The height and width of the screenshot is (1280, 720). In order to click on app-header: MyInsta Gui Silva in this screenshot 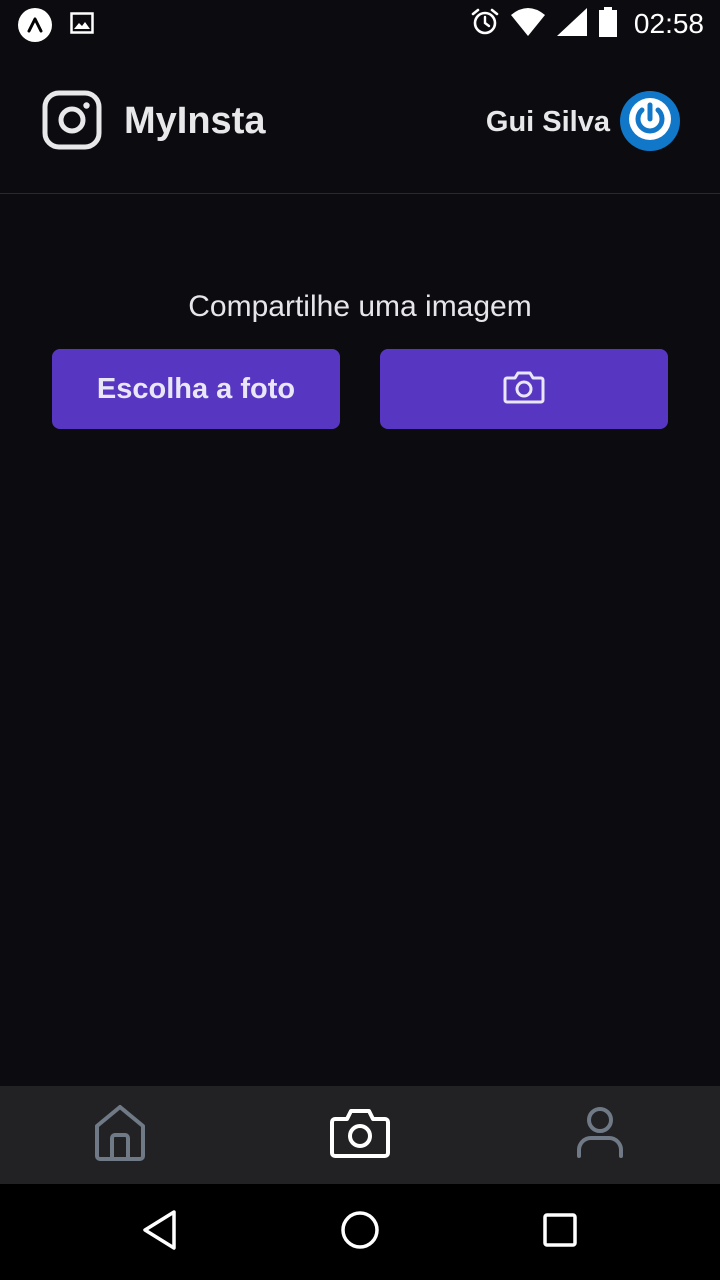, I will do `click(360, 121)`.